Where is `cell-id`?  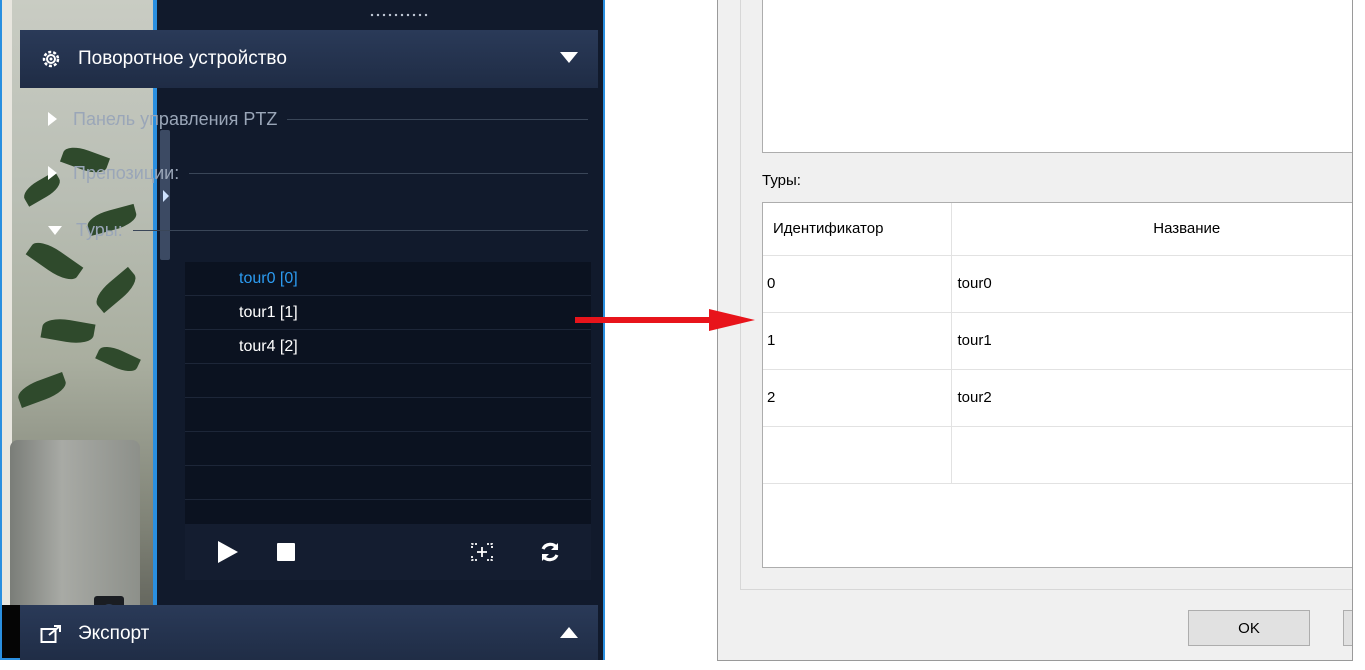
cell-id is located at coordinates (857, 455).